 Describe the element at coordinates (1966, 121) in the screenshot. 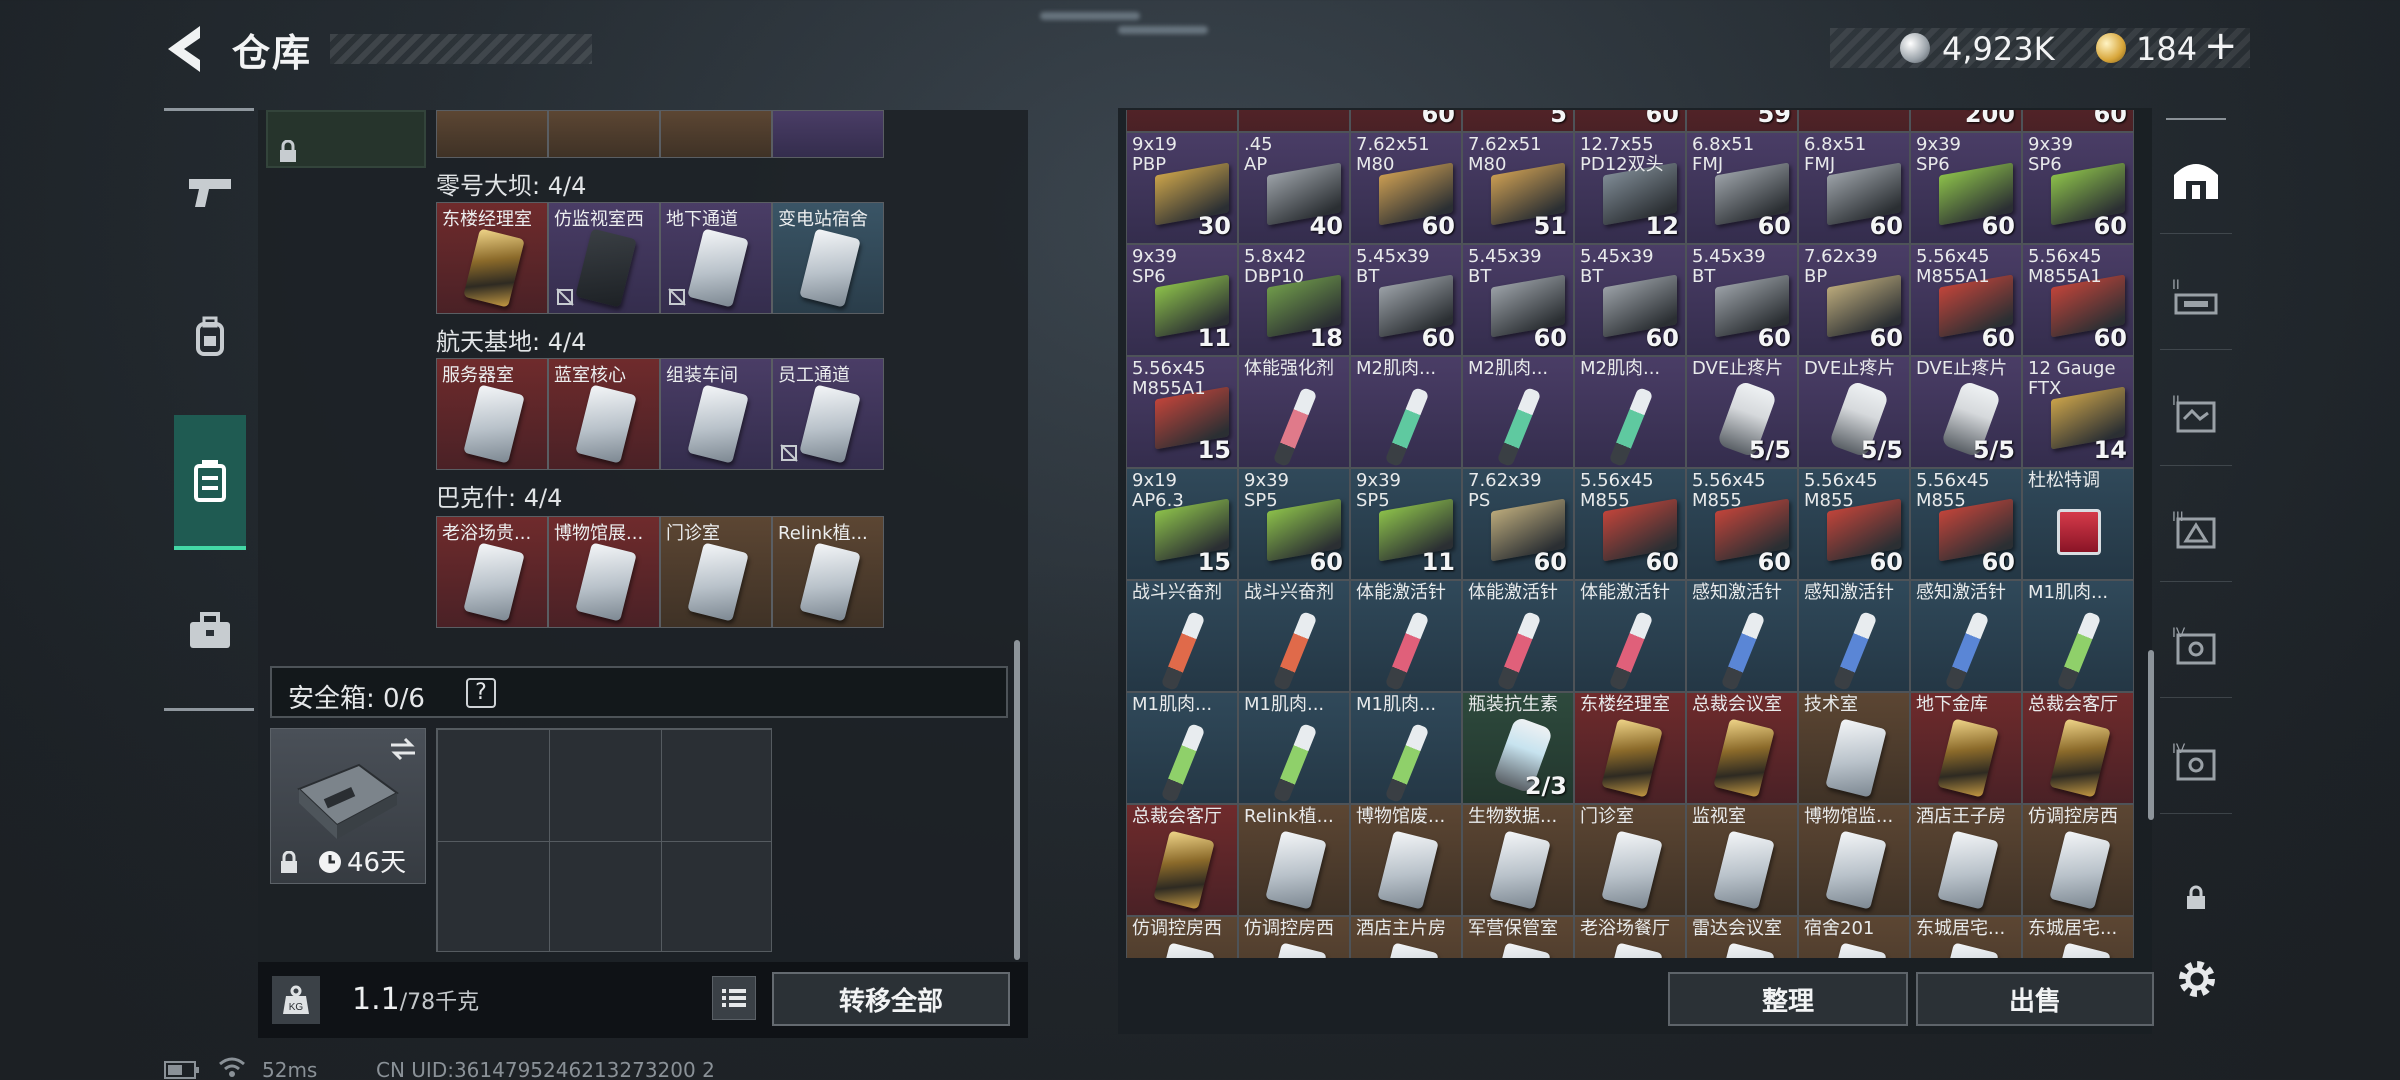

I see `inventory-cell-partial: 200` at that location.